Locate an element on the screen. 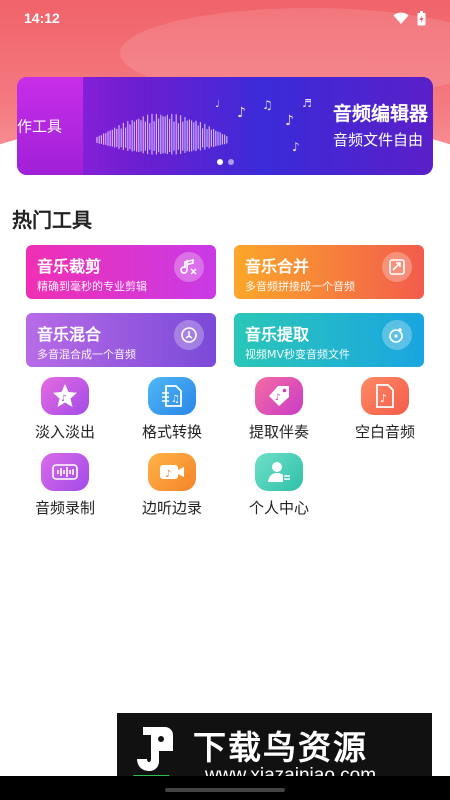  wifi-icon is located at coordinates (401, 18).